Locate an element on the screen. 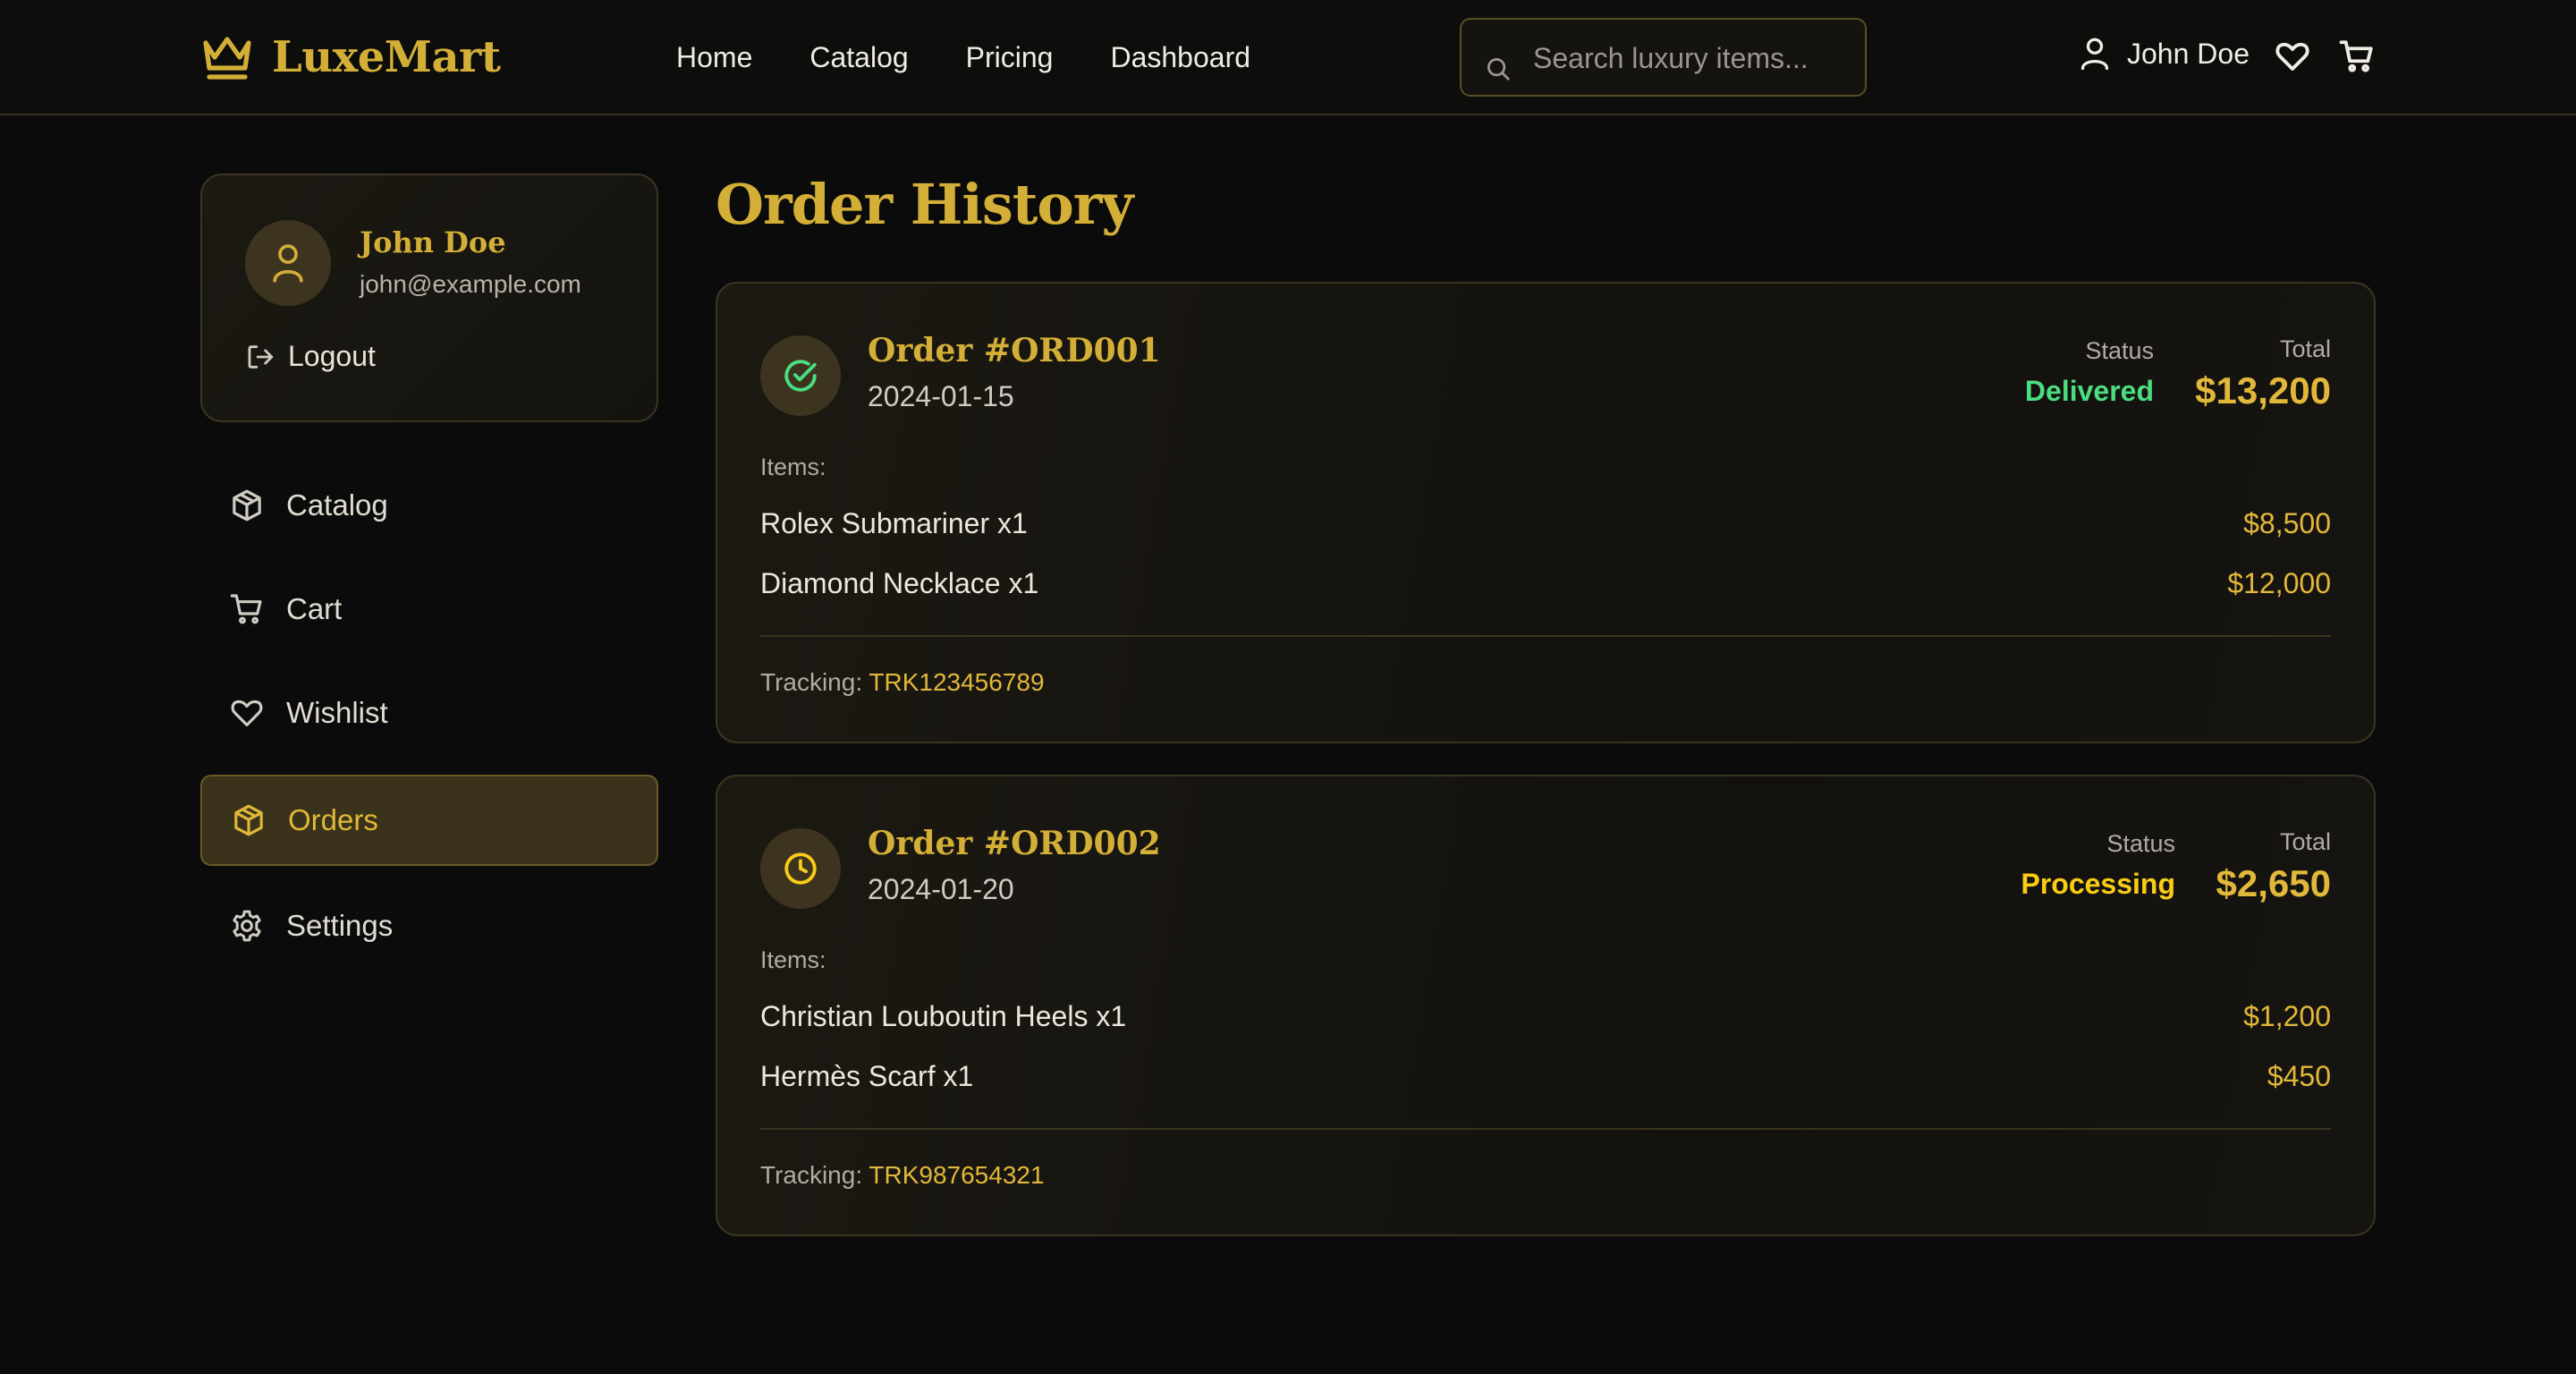 This screenshot has width=2576, height=1374. gear-icon is located at coordinates (247, 926).